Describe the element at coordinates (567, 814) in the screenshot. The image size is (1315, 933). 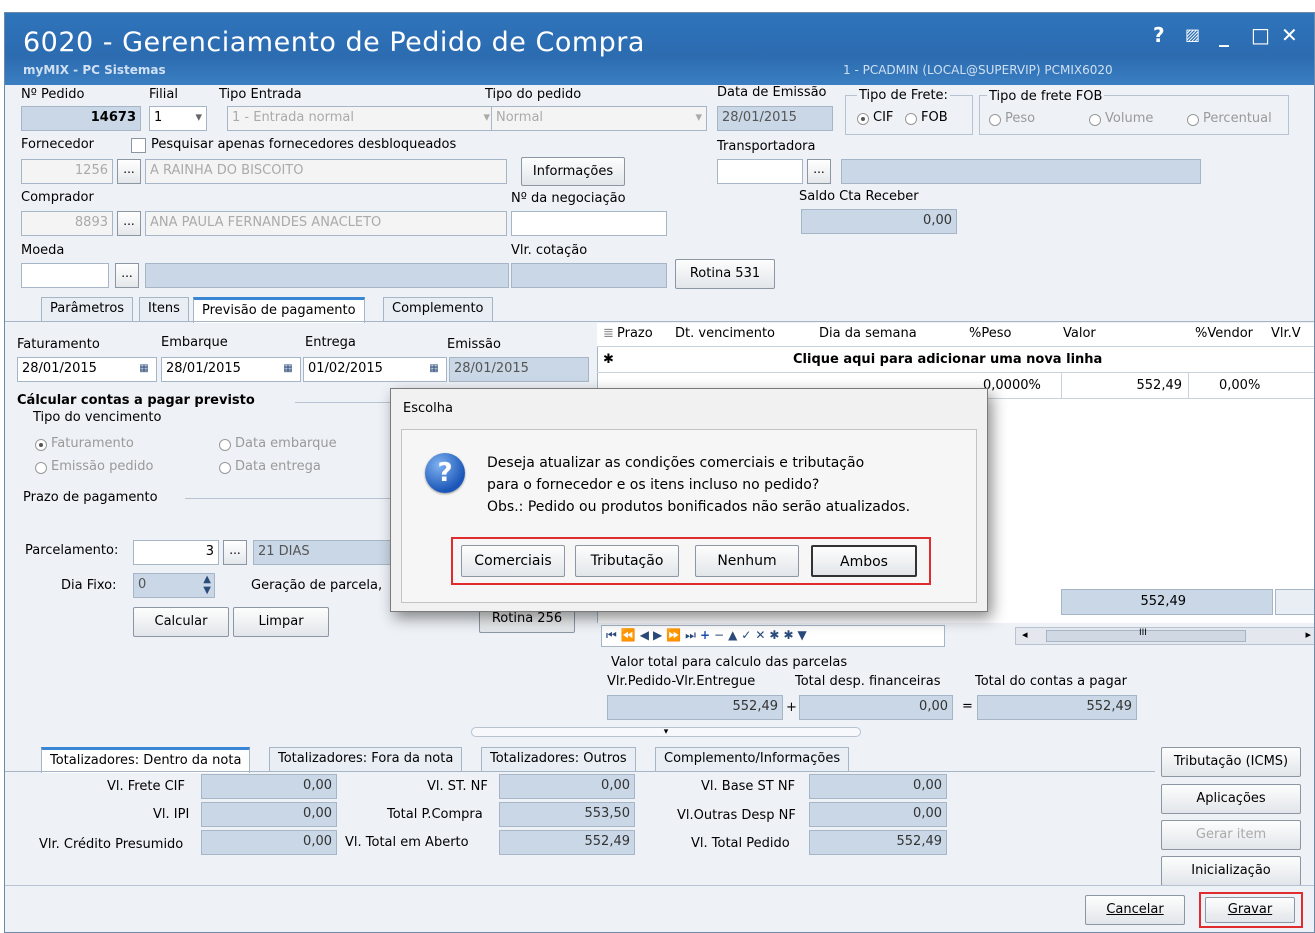
I see `total-compra-field: 553,50` at that location.